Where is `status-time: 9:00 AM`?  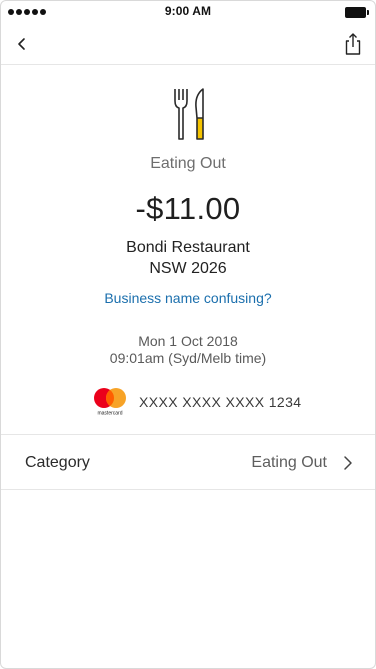
status-time: 9:00 AM is located at coordinates (188, 11).